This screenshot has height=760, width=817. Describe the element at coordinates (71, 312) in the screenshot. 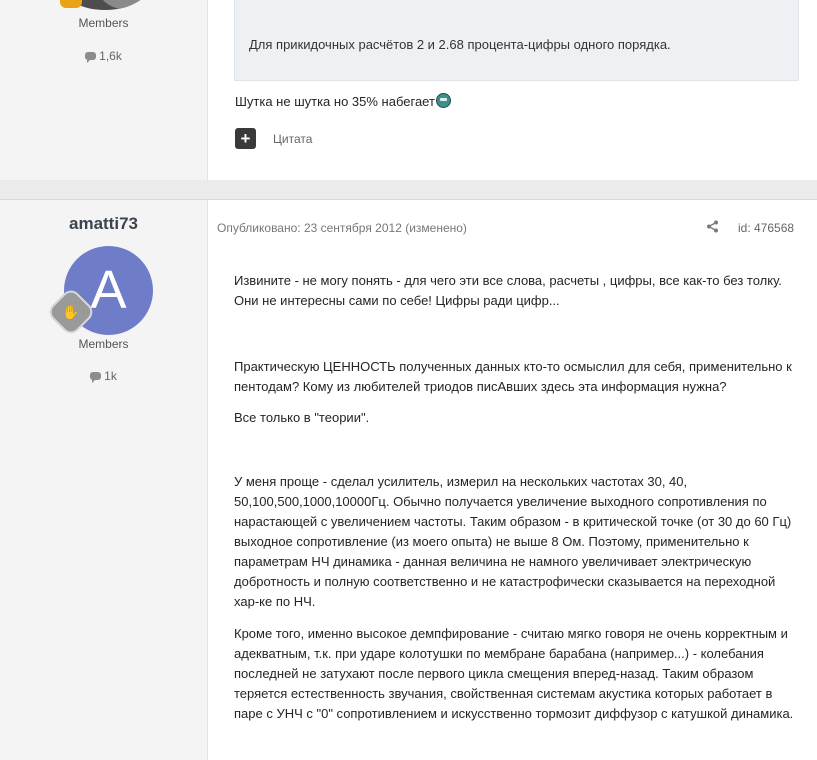

I see `hand-icon: ✋` at that location.